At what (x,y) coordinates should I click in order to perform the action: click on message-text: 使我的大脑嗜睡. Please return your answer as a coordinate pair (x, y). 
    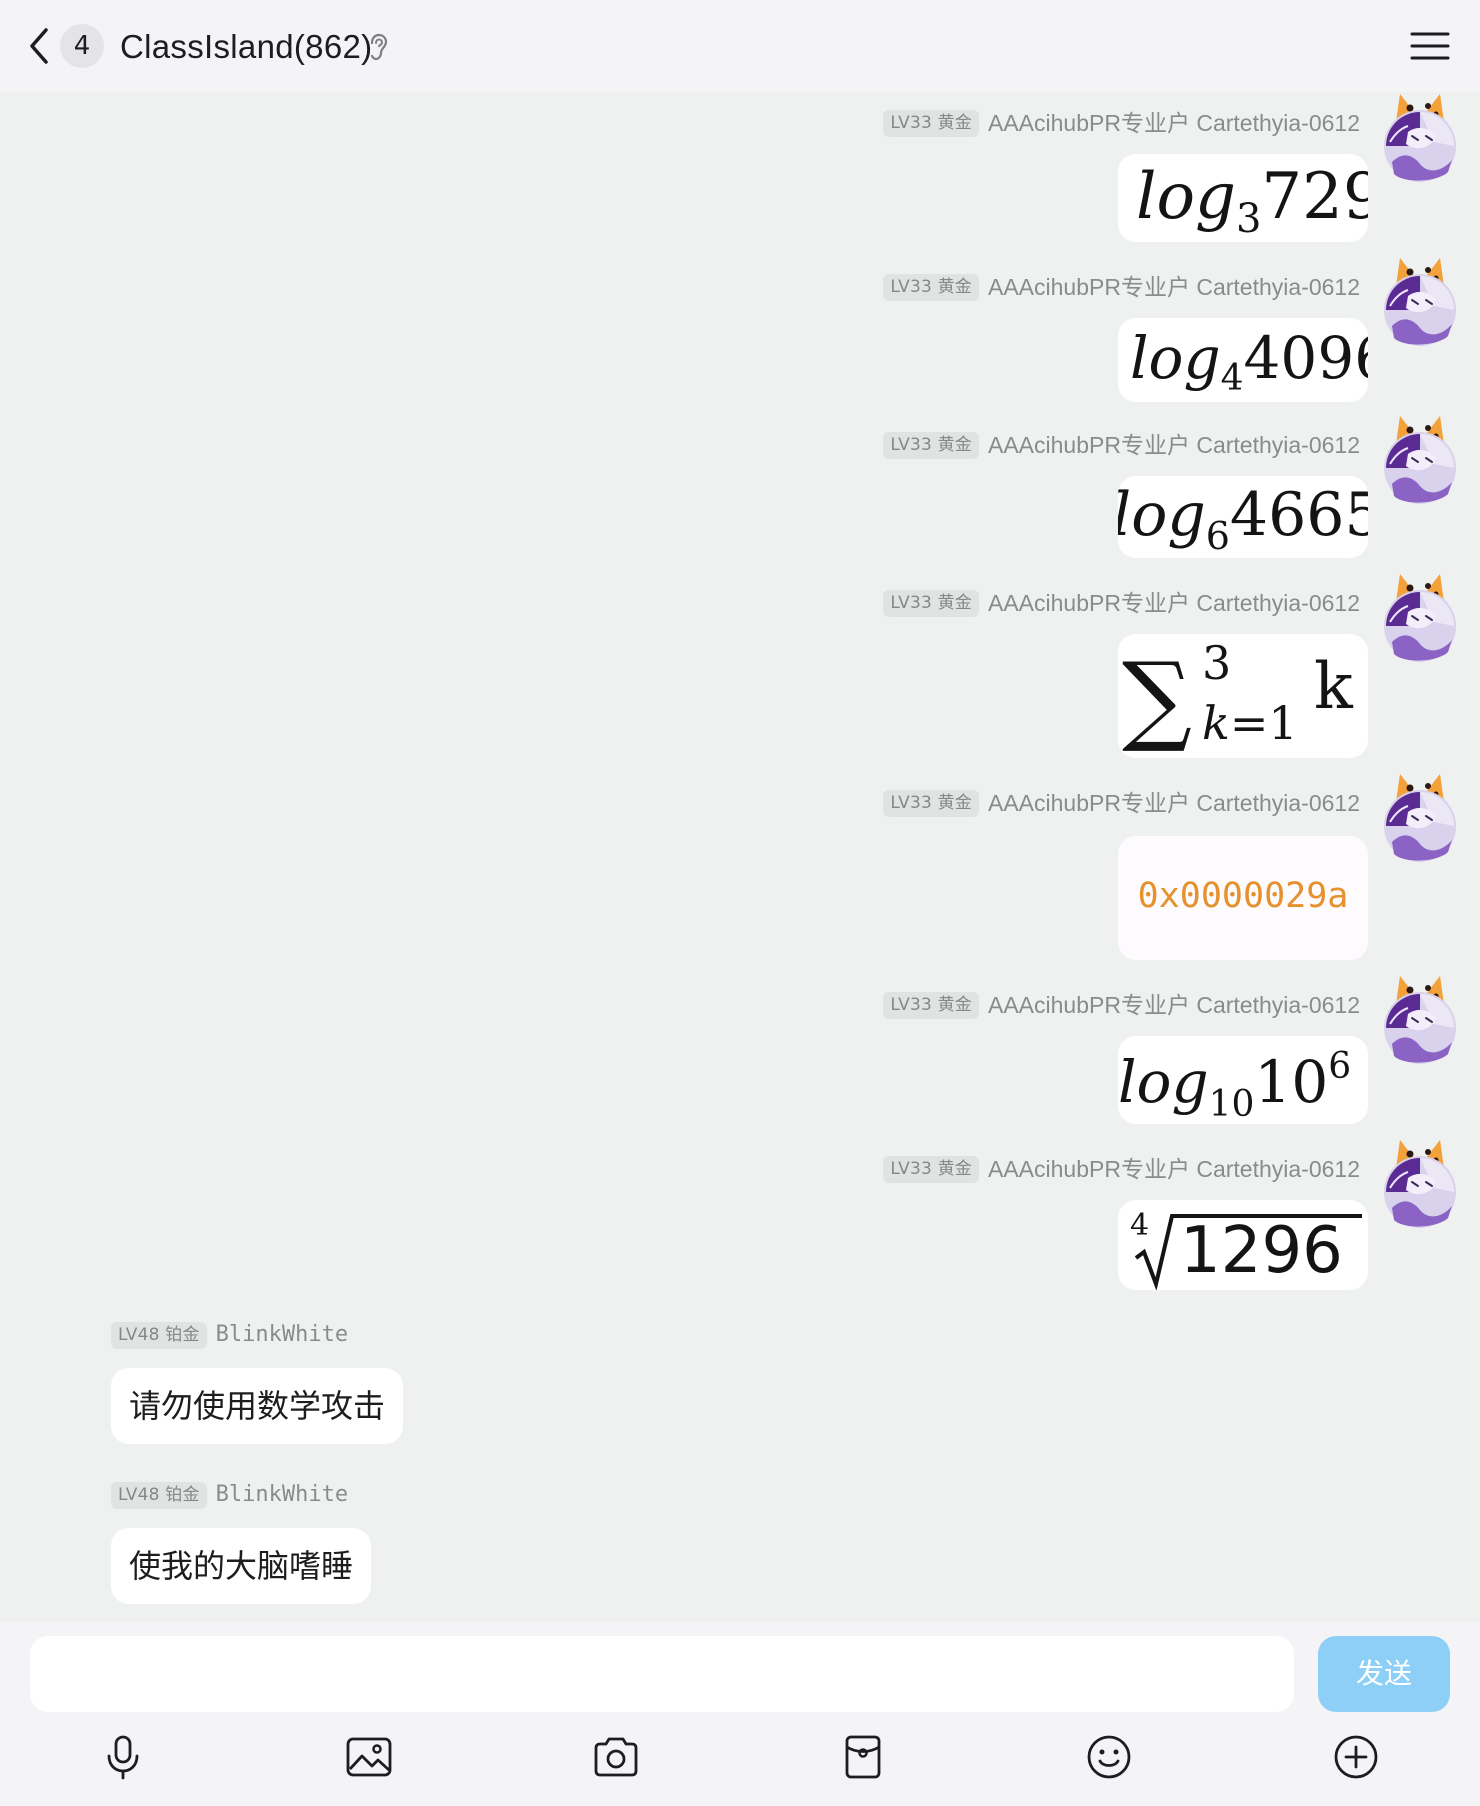
    Looking at the image, I should click on (241, 1566).